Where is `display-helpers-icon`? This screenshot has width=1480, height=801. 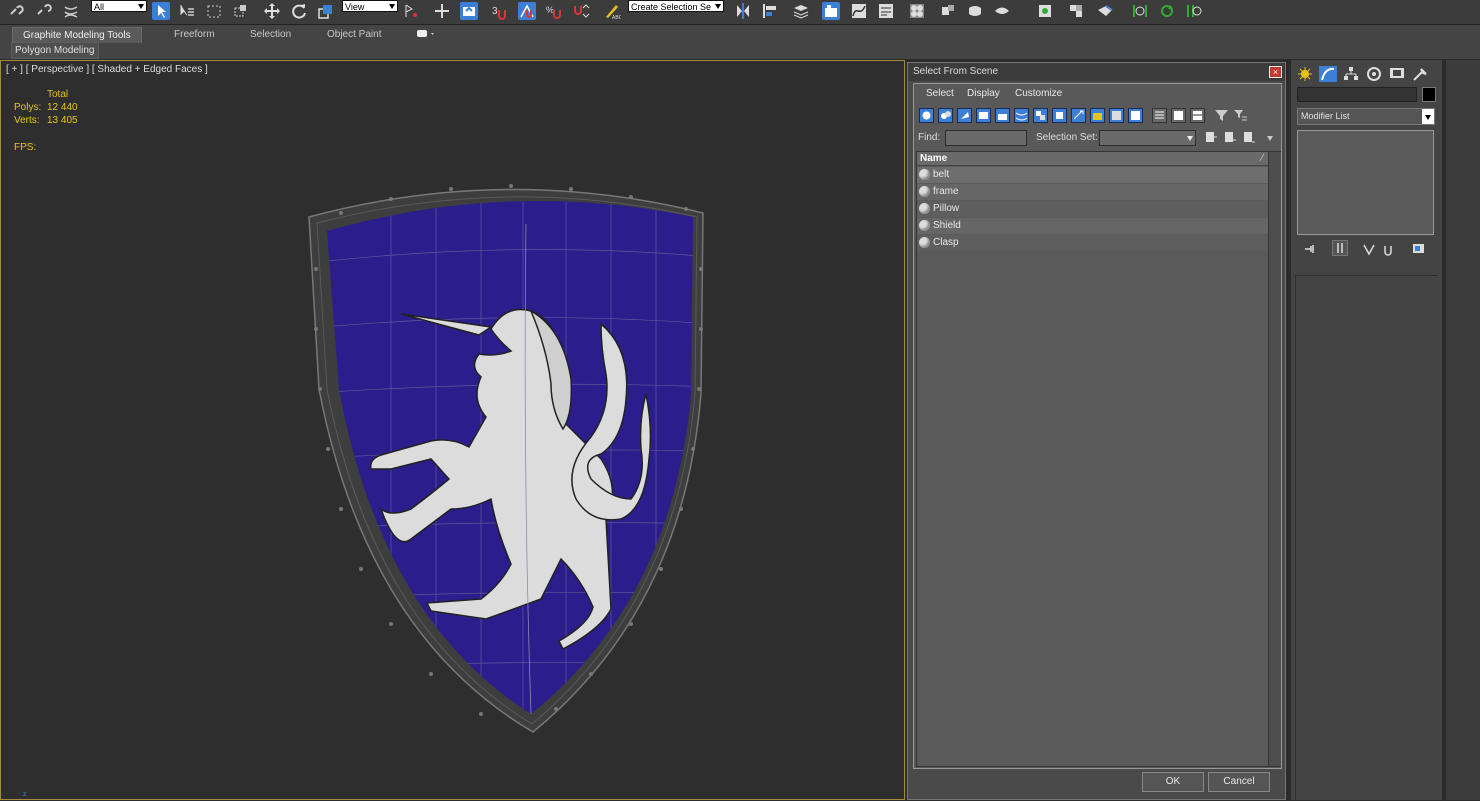
display-helpers-icon is located at coordinates (1002, 115).